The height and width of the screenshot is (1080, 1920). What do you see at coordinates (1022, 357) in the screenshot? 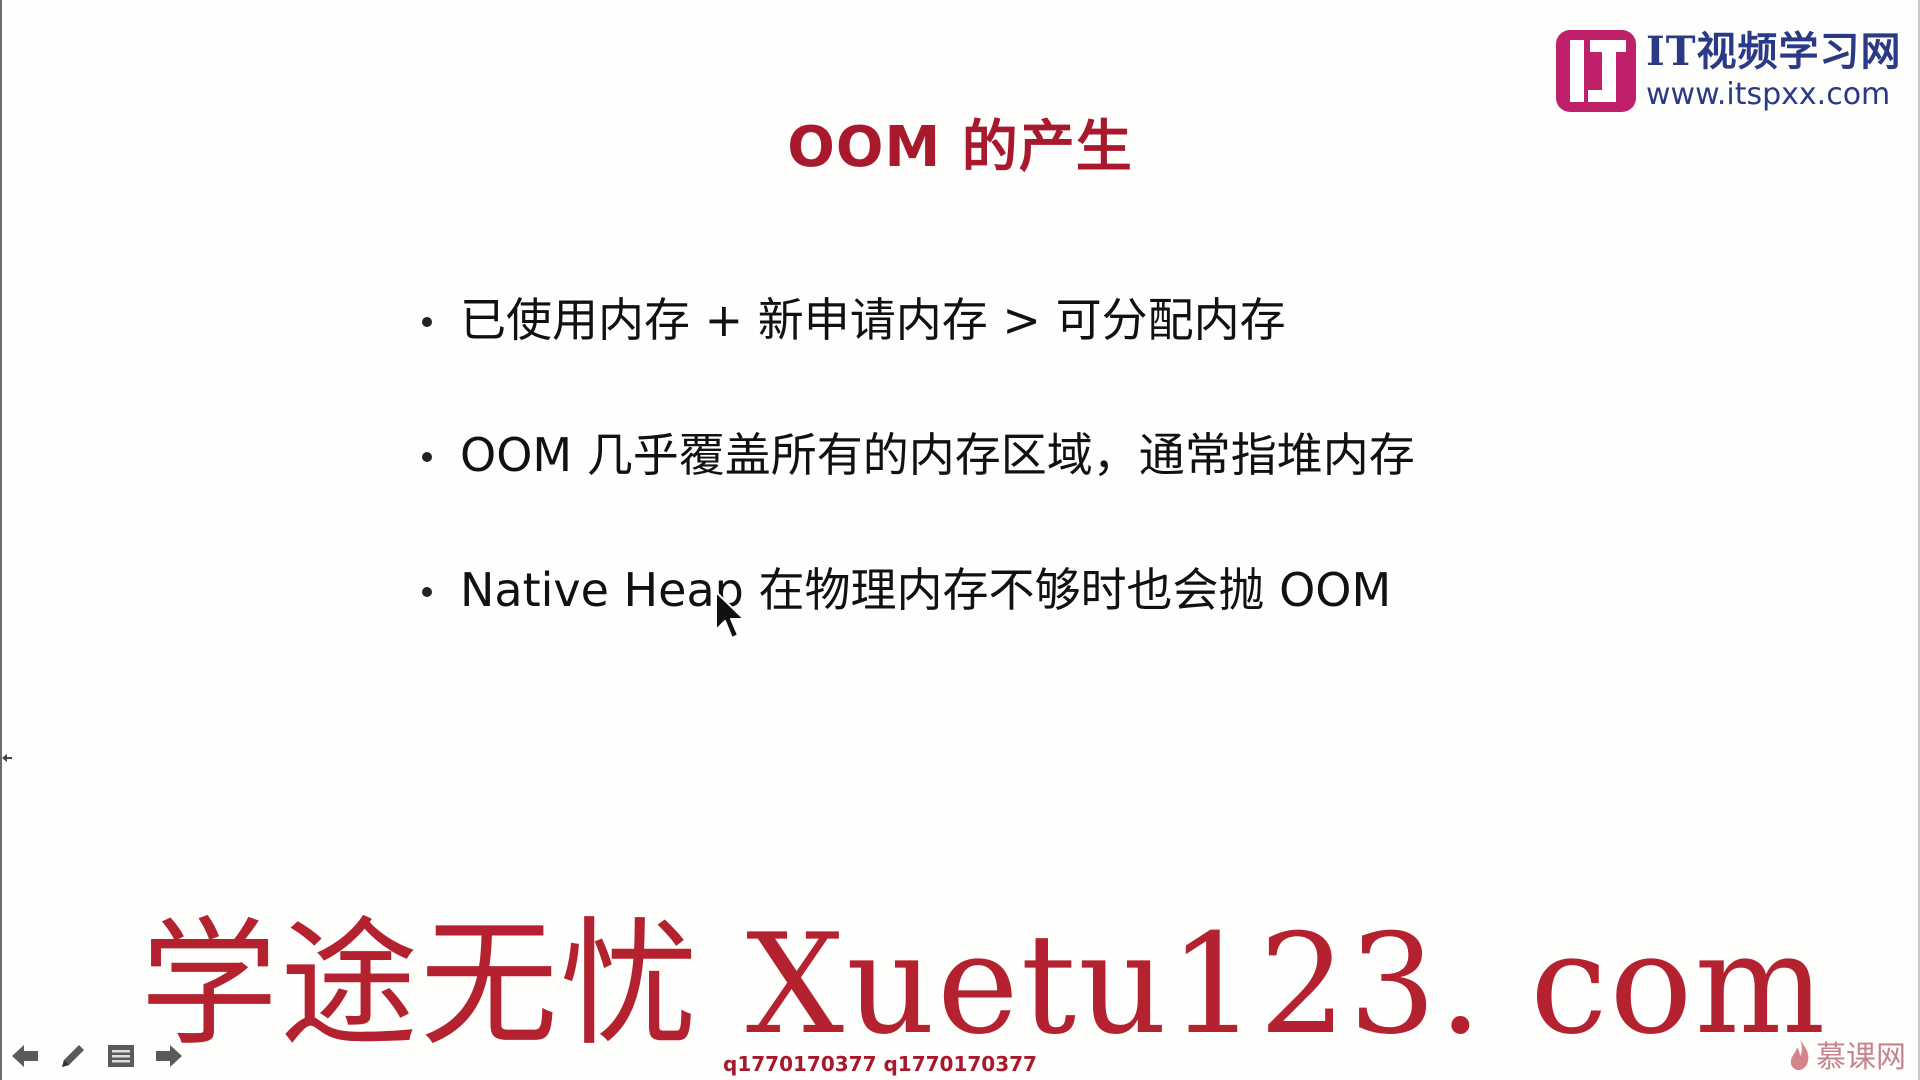
I see `bullet-item: 已使用内存 + 新申请内存 > 可分配内存` at bounding box center [1022, 357].